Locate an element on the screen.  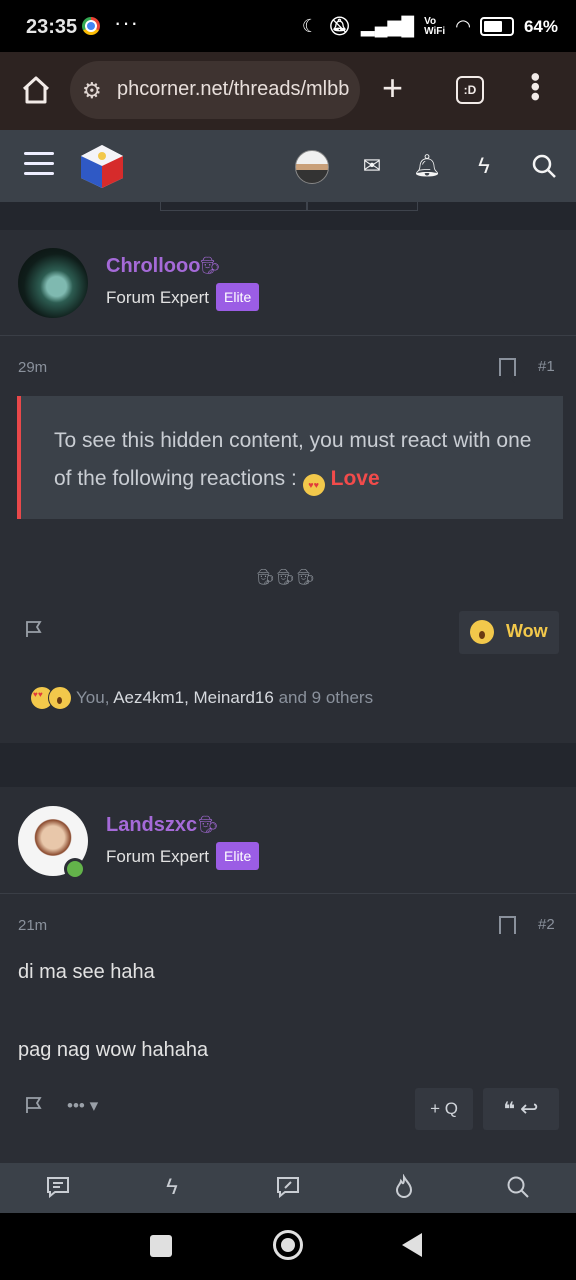
android-home-icon is located at coordinates (288, 1245).